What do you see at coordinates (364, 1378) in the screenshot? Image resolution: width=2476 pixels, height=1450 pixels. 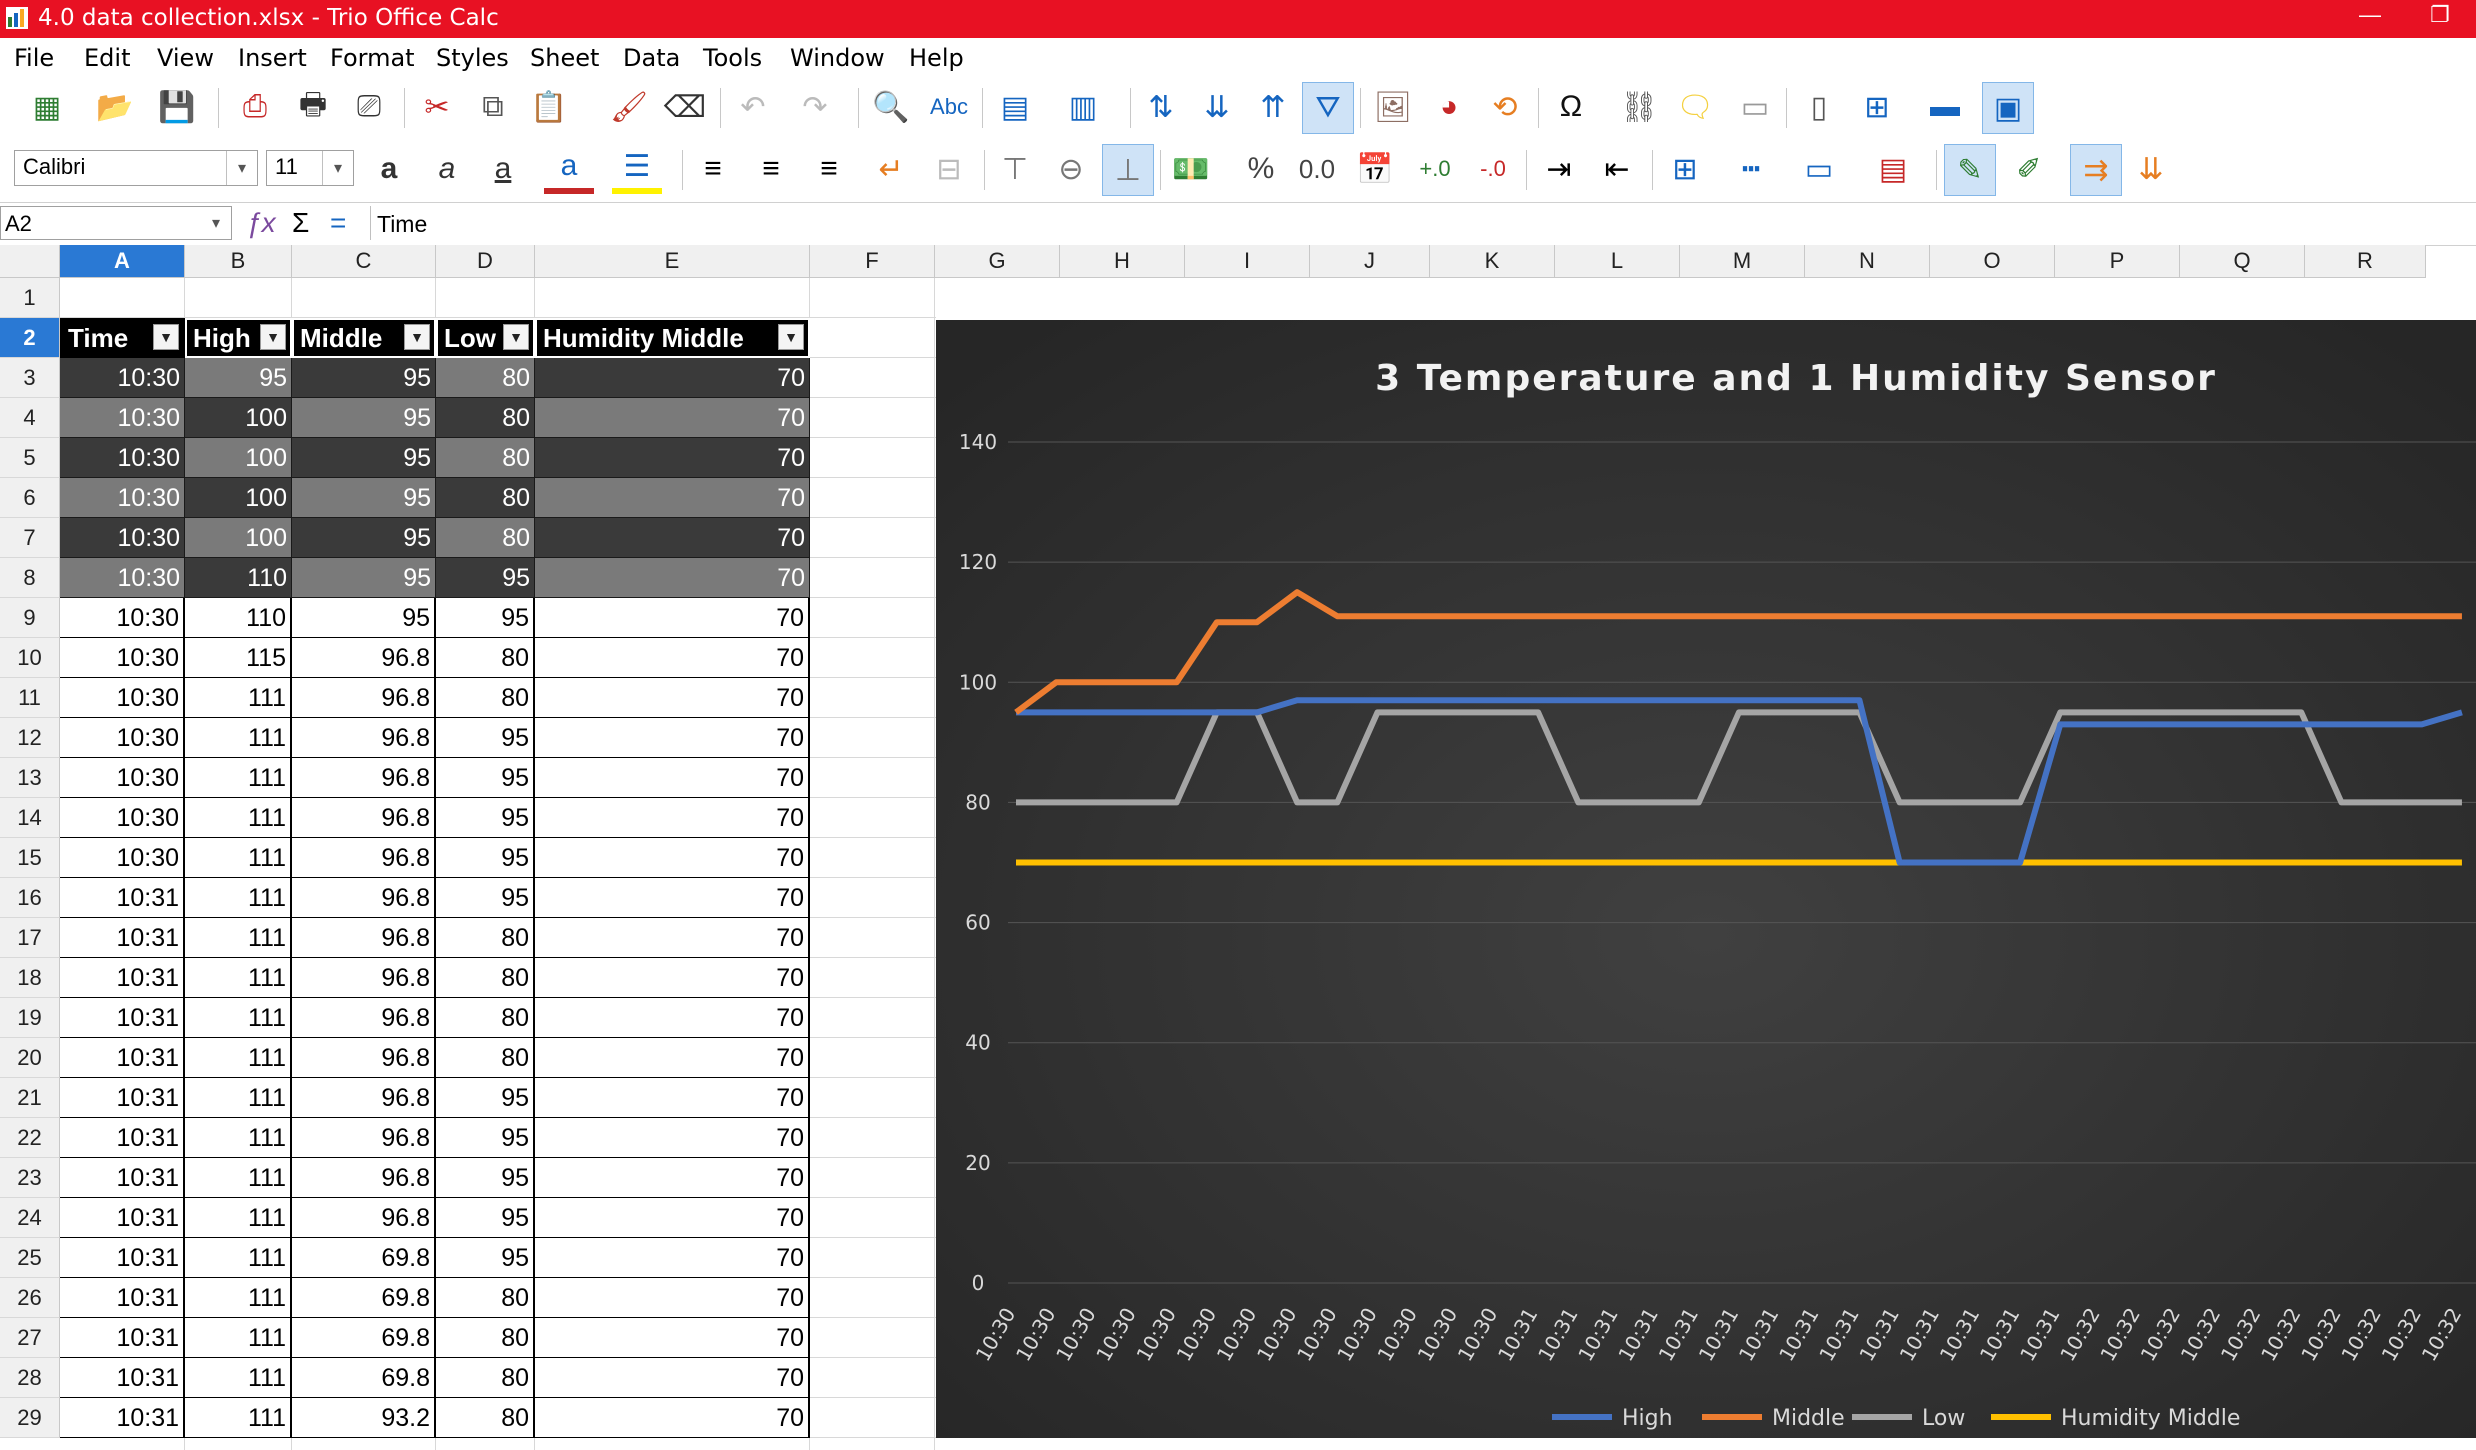 I see `table-cell: 69.8` at bounding box center [364, 1378].